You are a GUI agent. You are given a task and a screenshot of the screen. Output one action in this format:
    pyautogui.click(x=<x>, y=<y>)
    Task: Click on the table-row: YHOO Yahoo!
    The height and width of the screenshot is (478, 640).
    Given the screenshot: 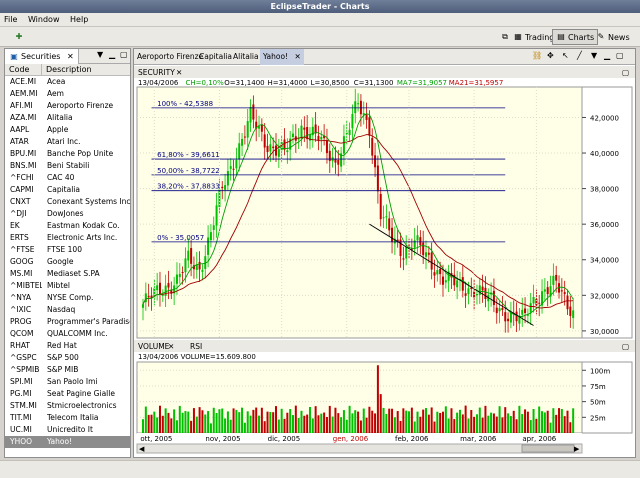 What is the action you would take?
    pyautogui.click(x=67, y=442)
    